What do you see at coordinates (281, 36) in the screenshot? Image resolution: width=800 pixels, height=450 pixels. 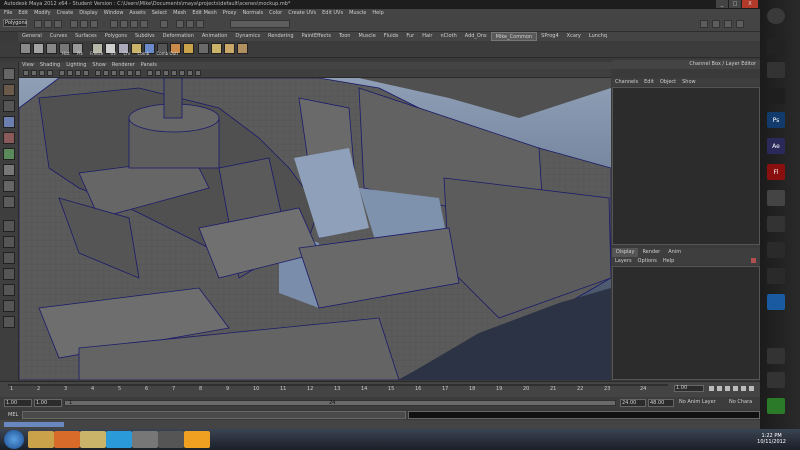 I see `shelf-tab-rendering: Rendering` at bounding box center [281, 36].